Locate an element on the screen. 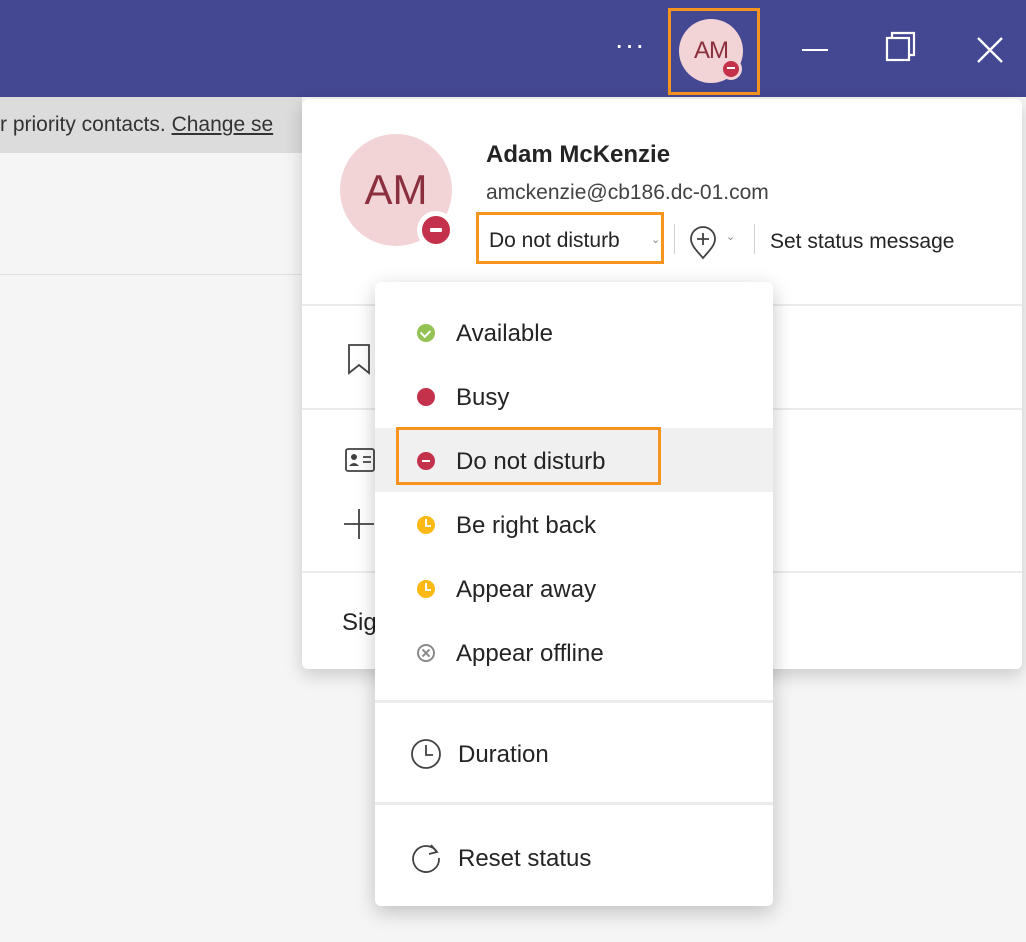  info-banner-text: r priority contacts. Change se is located at coordinates (151, 125).